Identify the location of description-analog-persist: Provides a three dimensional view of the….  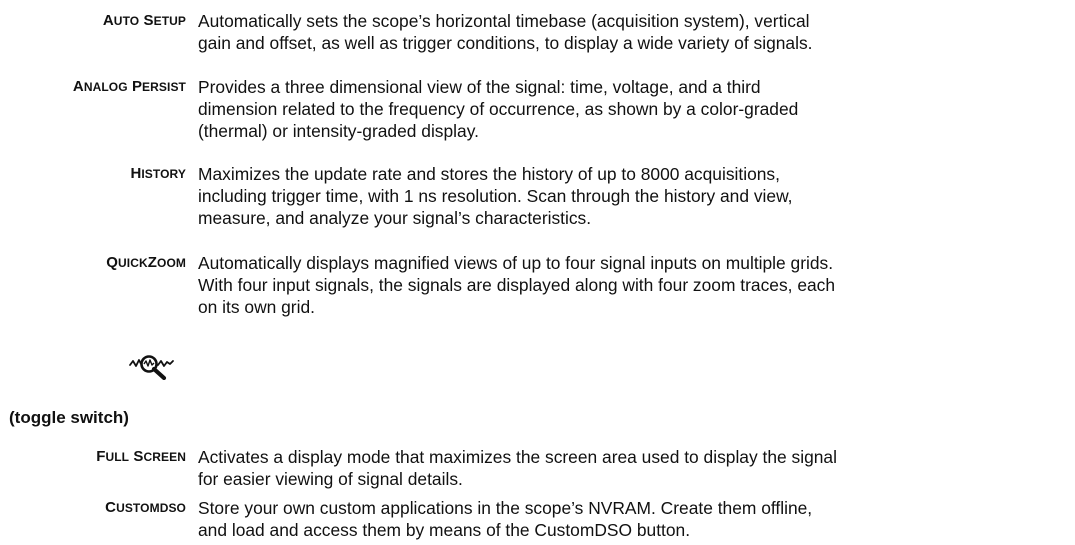
(498, 109).